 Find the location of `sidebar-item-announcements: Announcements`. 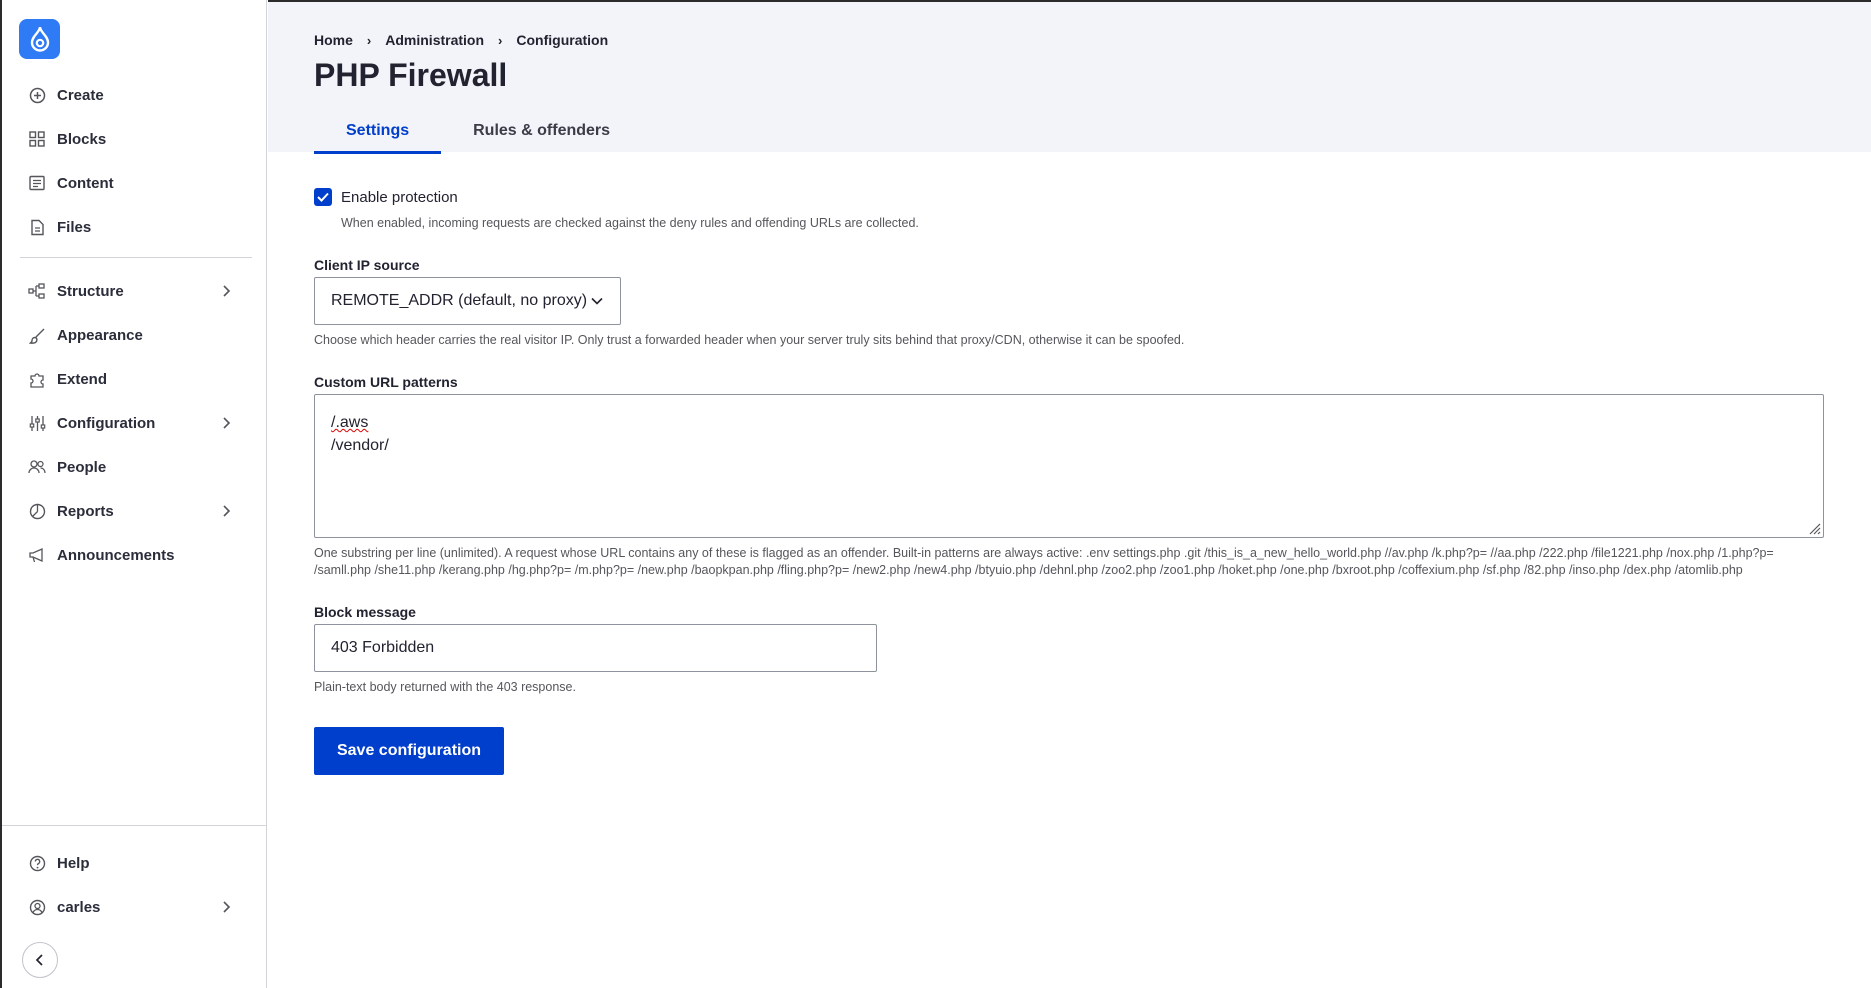

sidebar-item-announcements: Announcements is located at coordinates (138, 555).